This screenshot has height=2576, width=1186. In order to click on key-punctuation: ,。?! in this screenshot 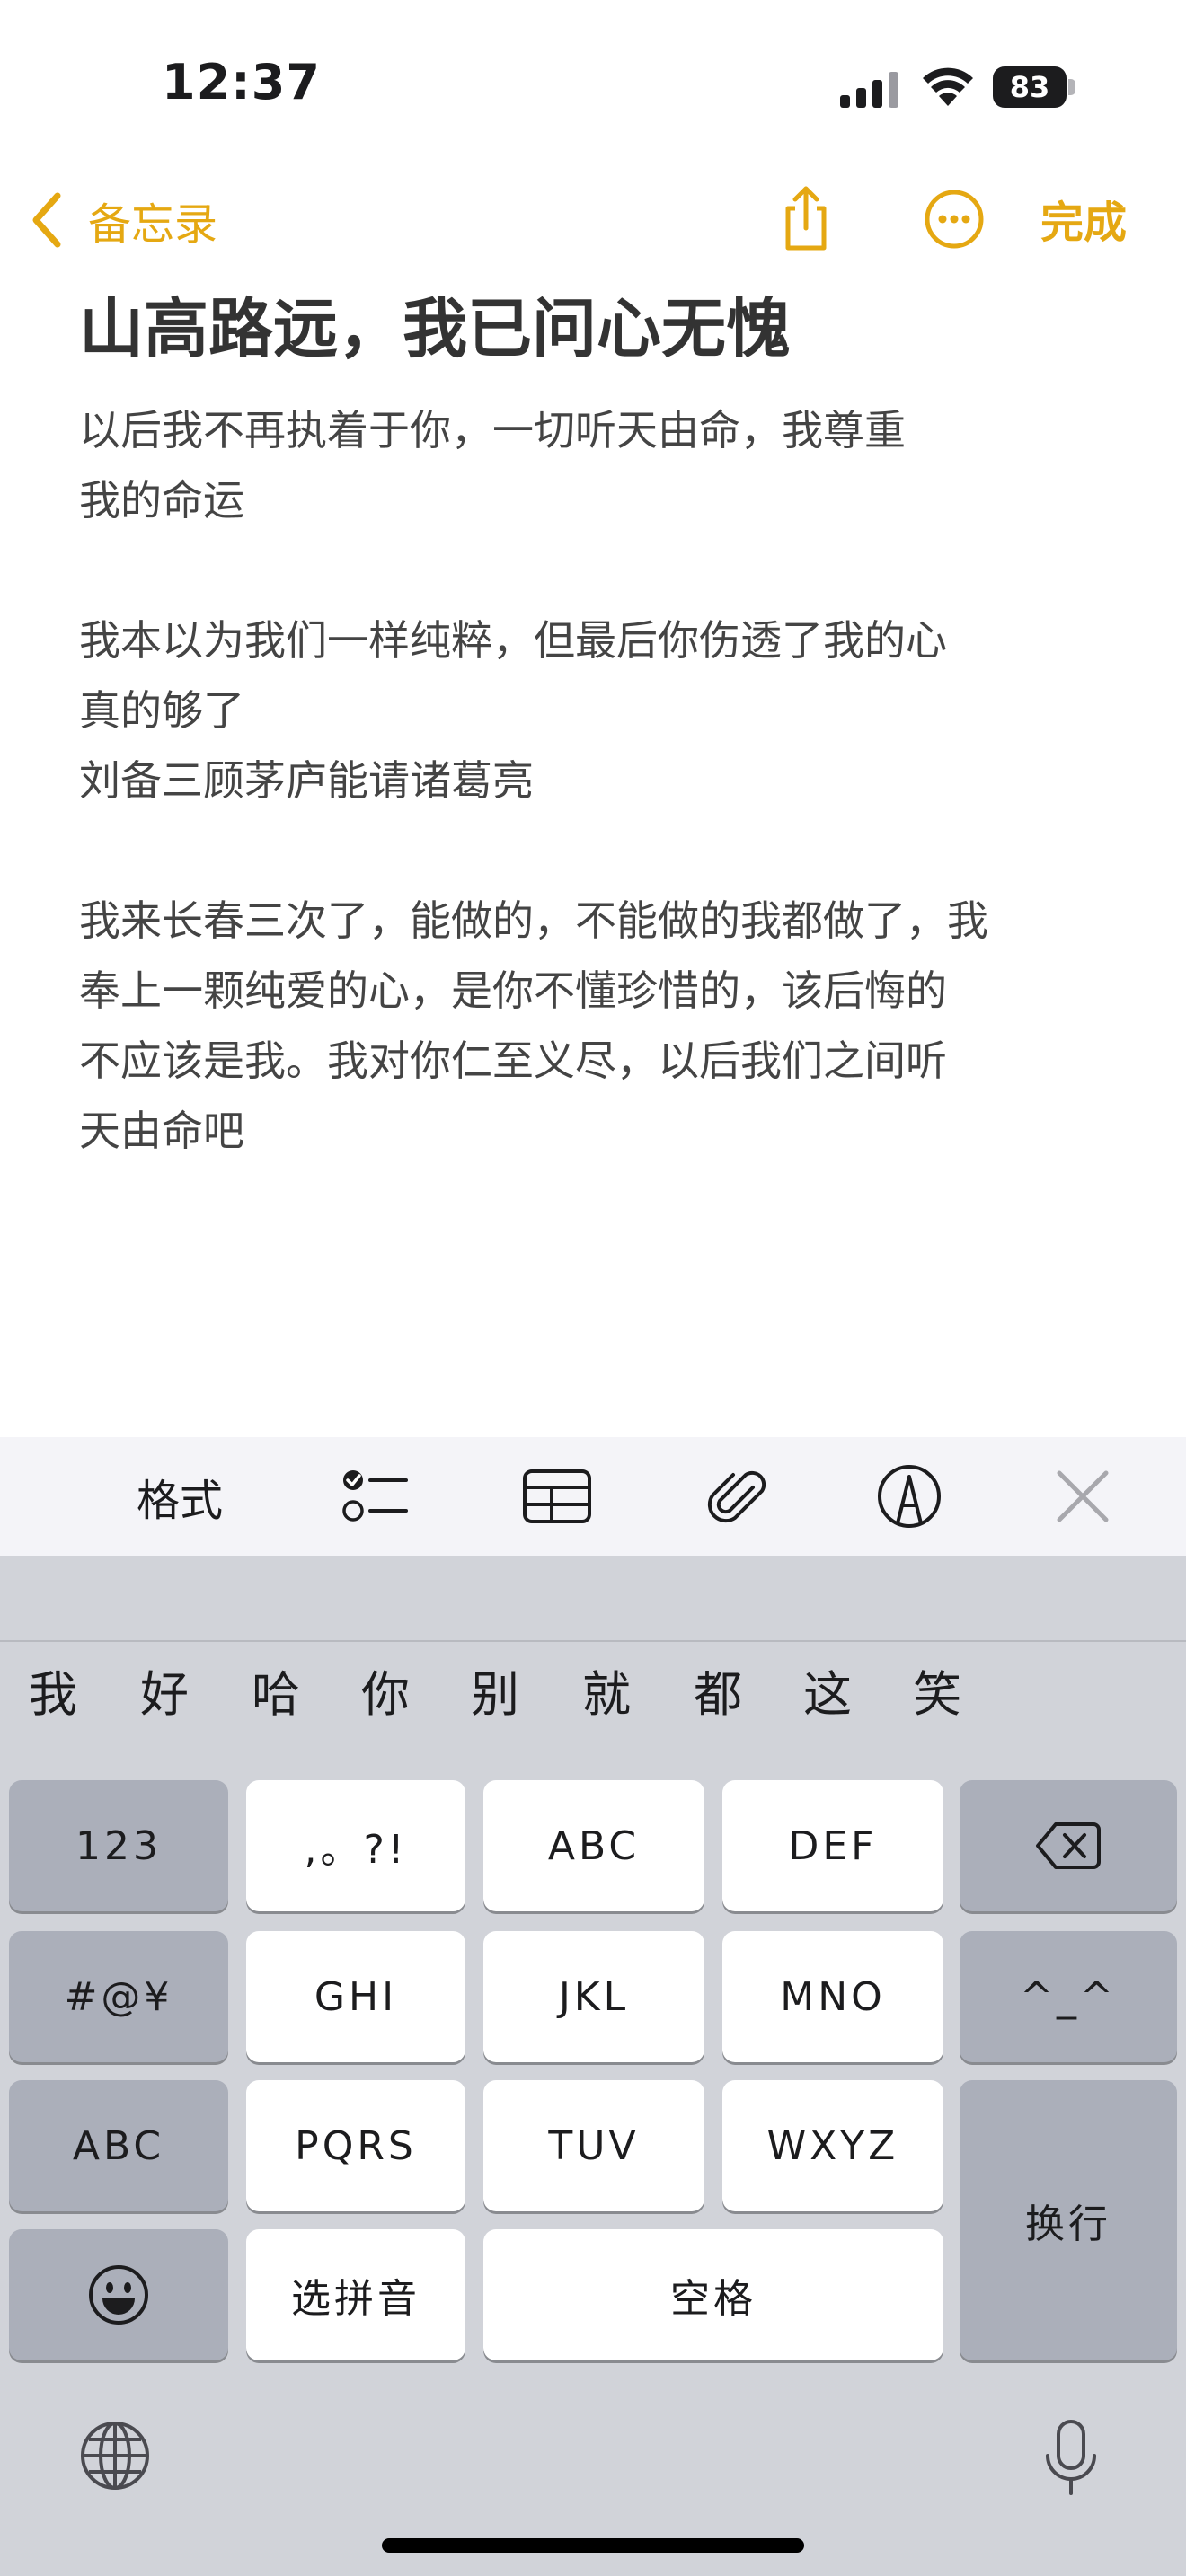, I will do `click(355, 1845)`.